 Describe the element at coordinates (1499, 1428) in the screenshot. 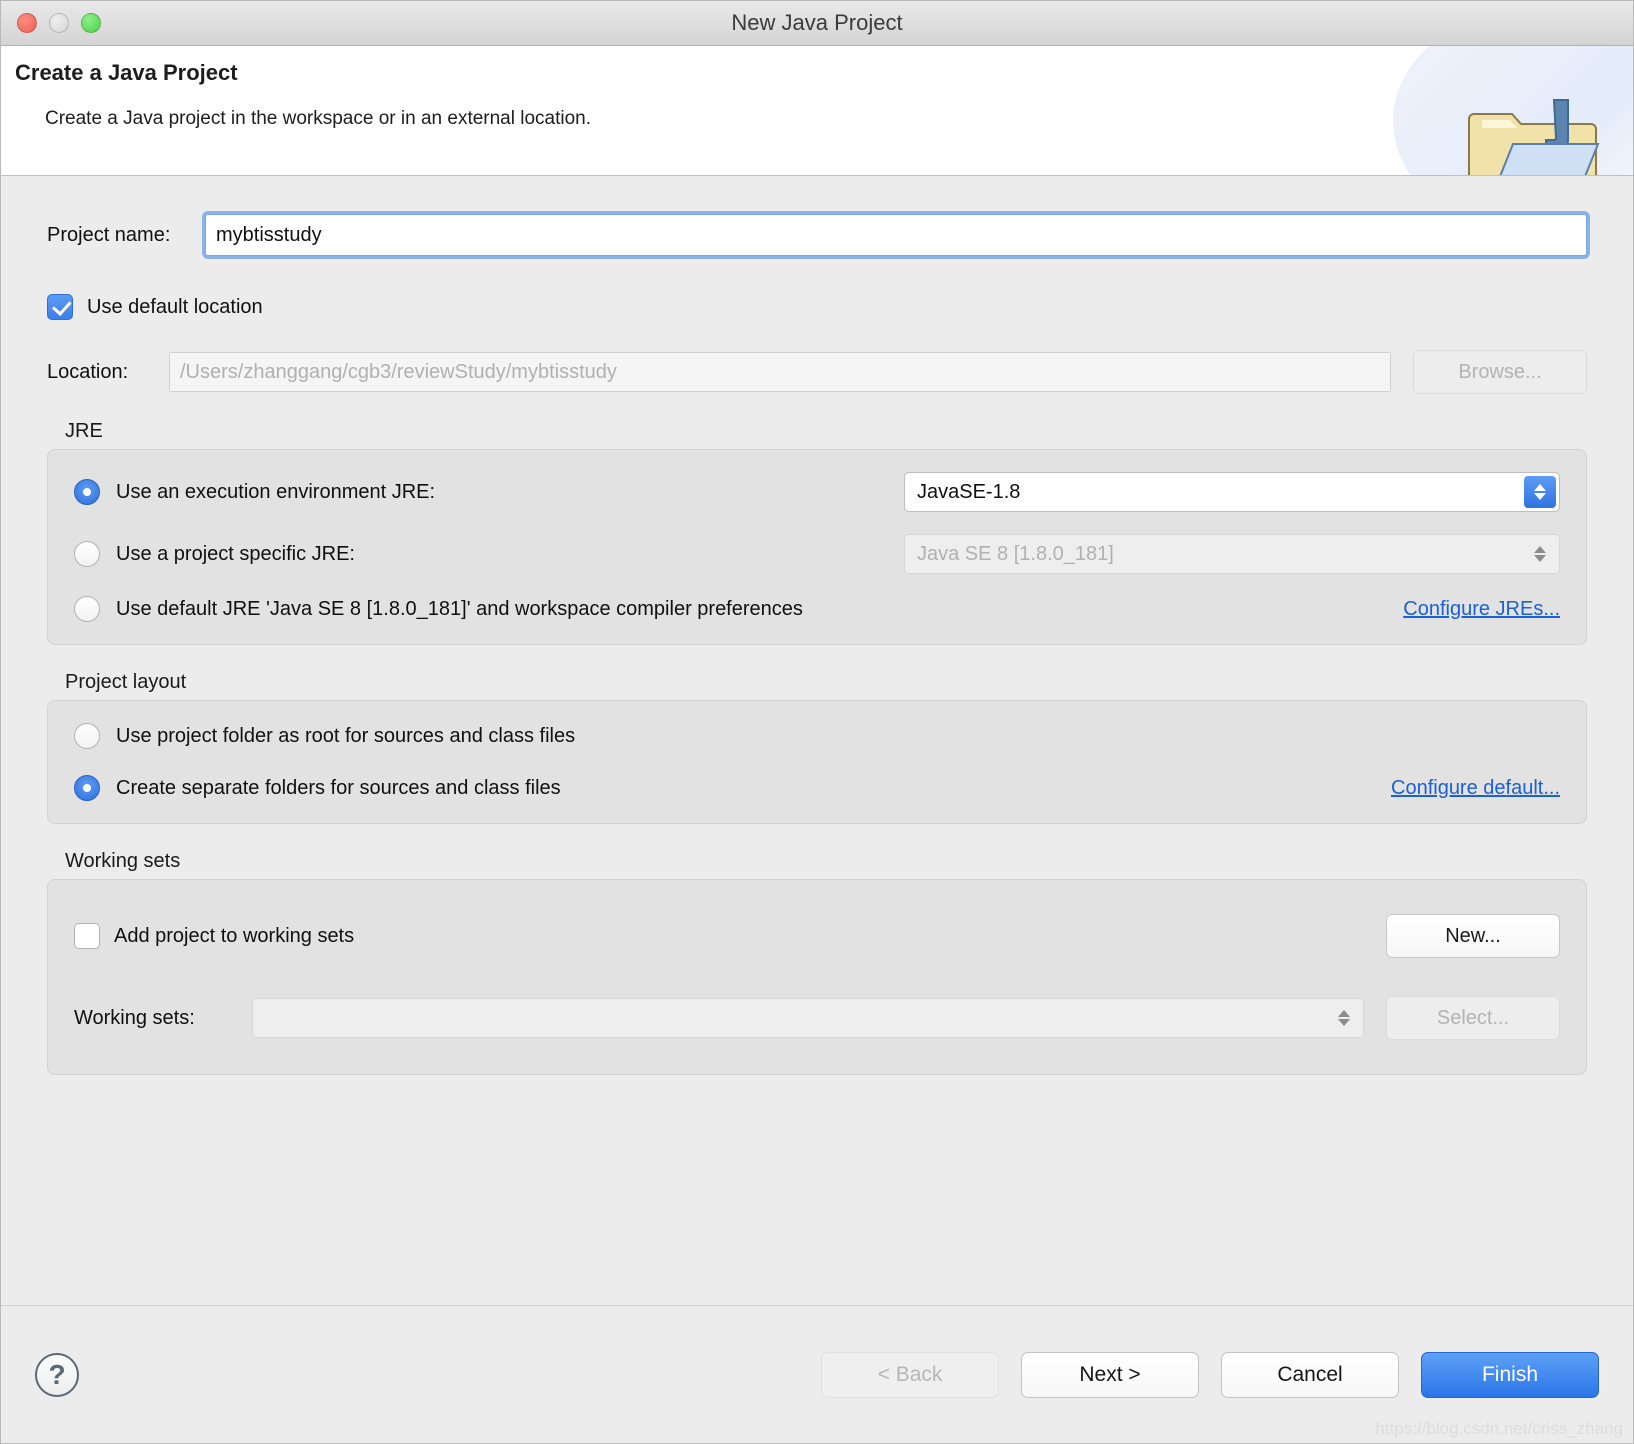

I see `watermark-text: https://blog.csdn.net/criss_zhang` at that location.